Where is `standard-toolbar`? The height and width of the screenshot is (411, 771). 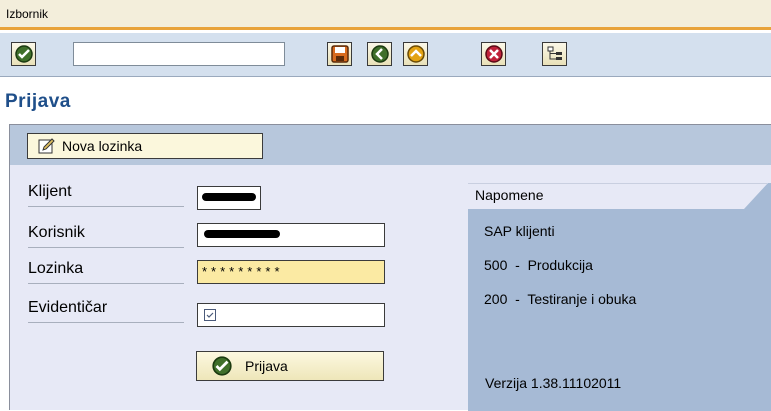
standard-toolbar is located at coordinates (385, 55).